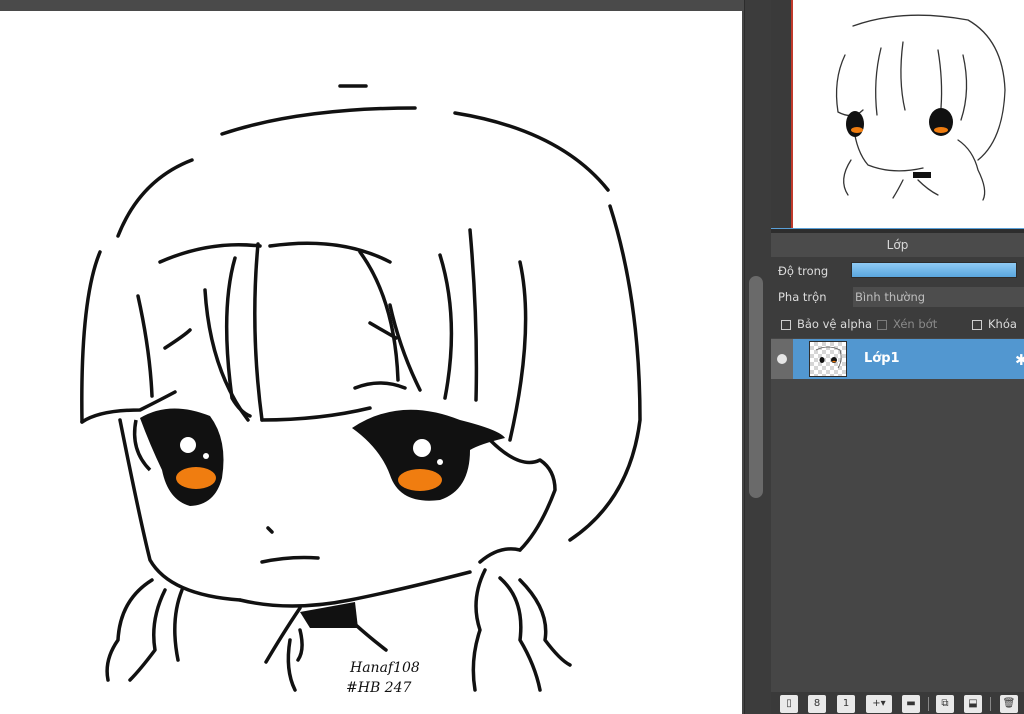 The width and height of the screenshot is (1024, 714). I want to click on opacity-slider, so click(934, 270).